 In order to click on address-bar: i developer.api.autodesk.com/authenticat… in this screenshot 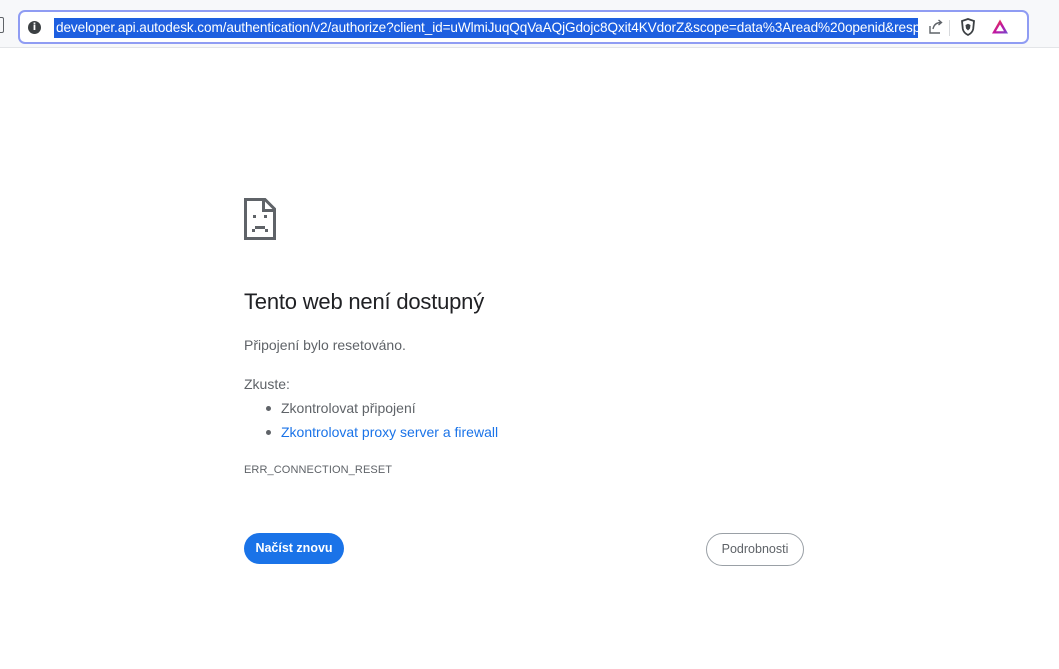, I will do `click(523, 27)`.